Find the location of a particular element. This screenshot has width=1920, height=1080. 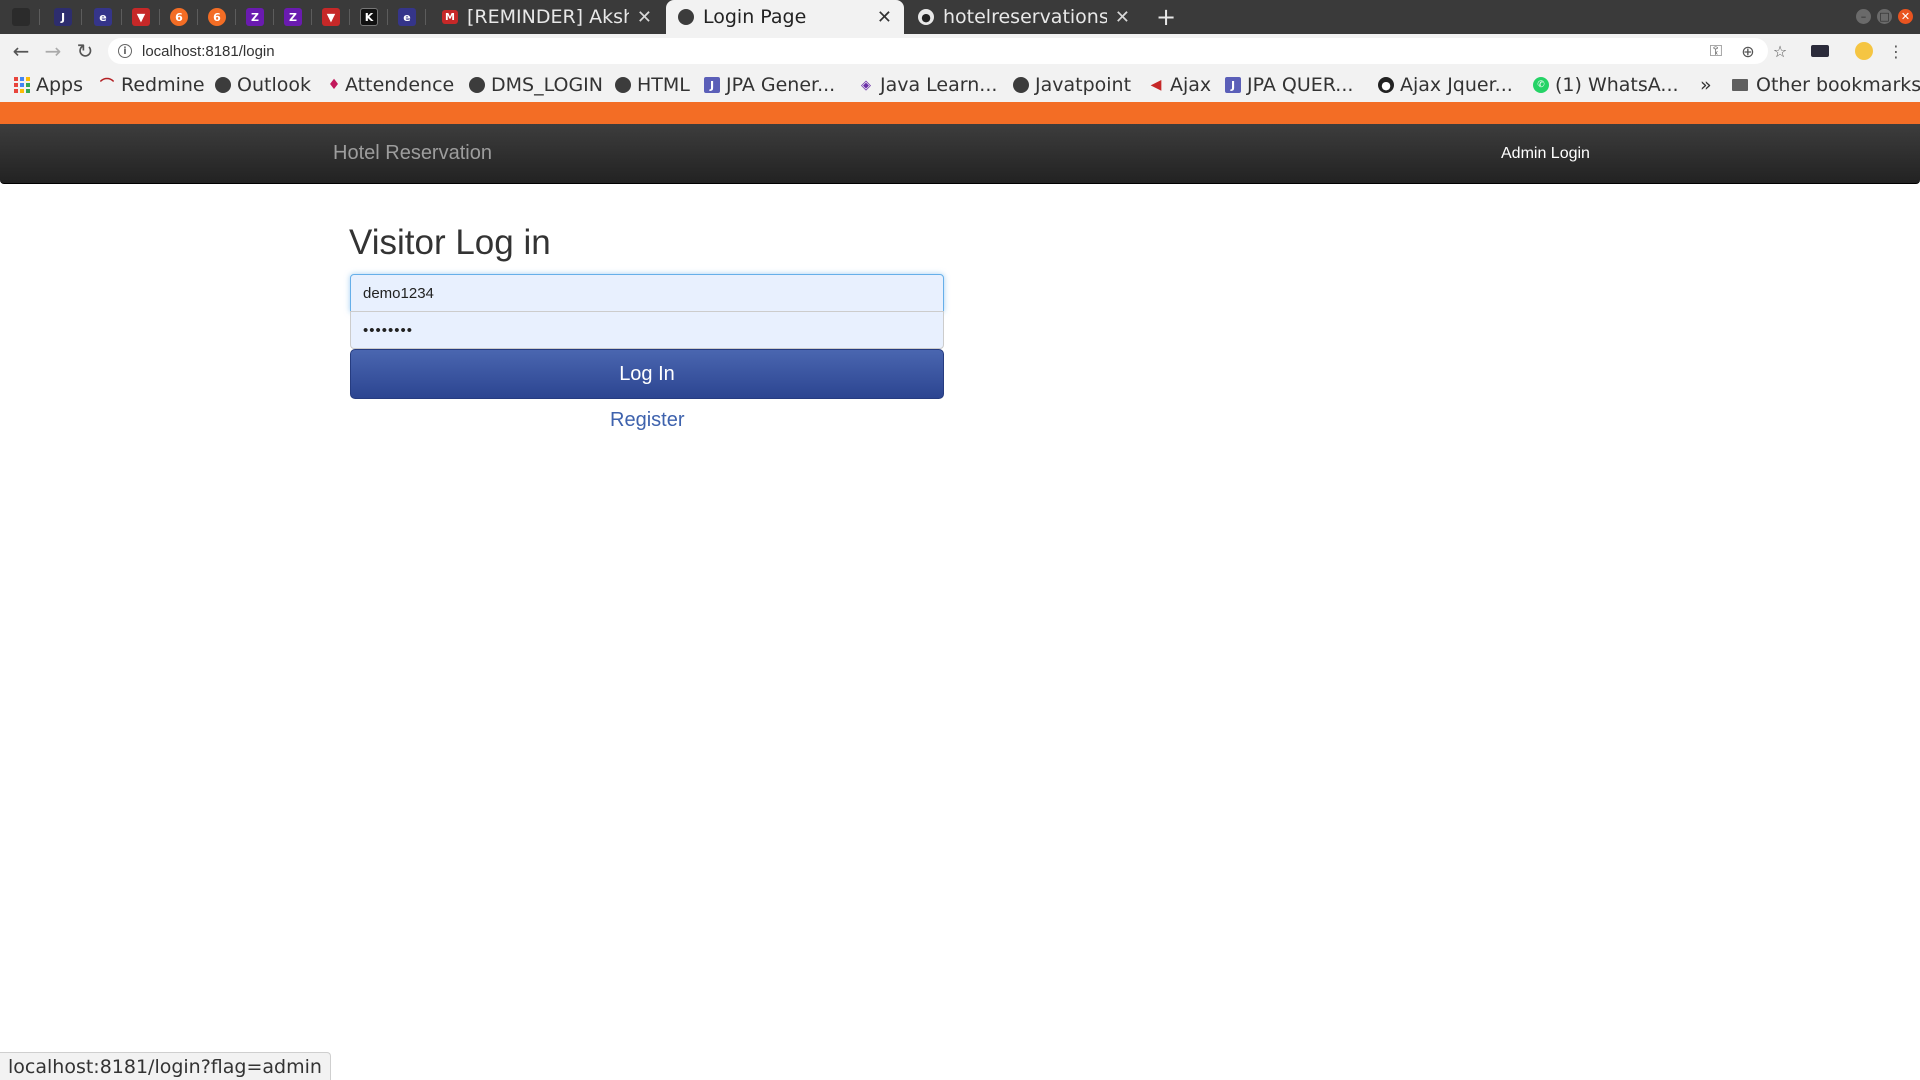

whatsapp-icon: ✆ is located at coordinates (1541, 85).